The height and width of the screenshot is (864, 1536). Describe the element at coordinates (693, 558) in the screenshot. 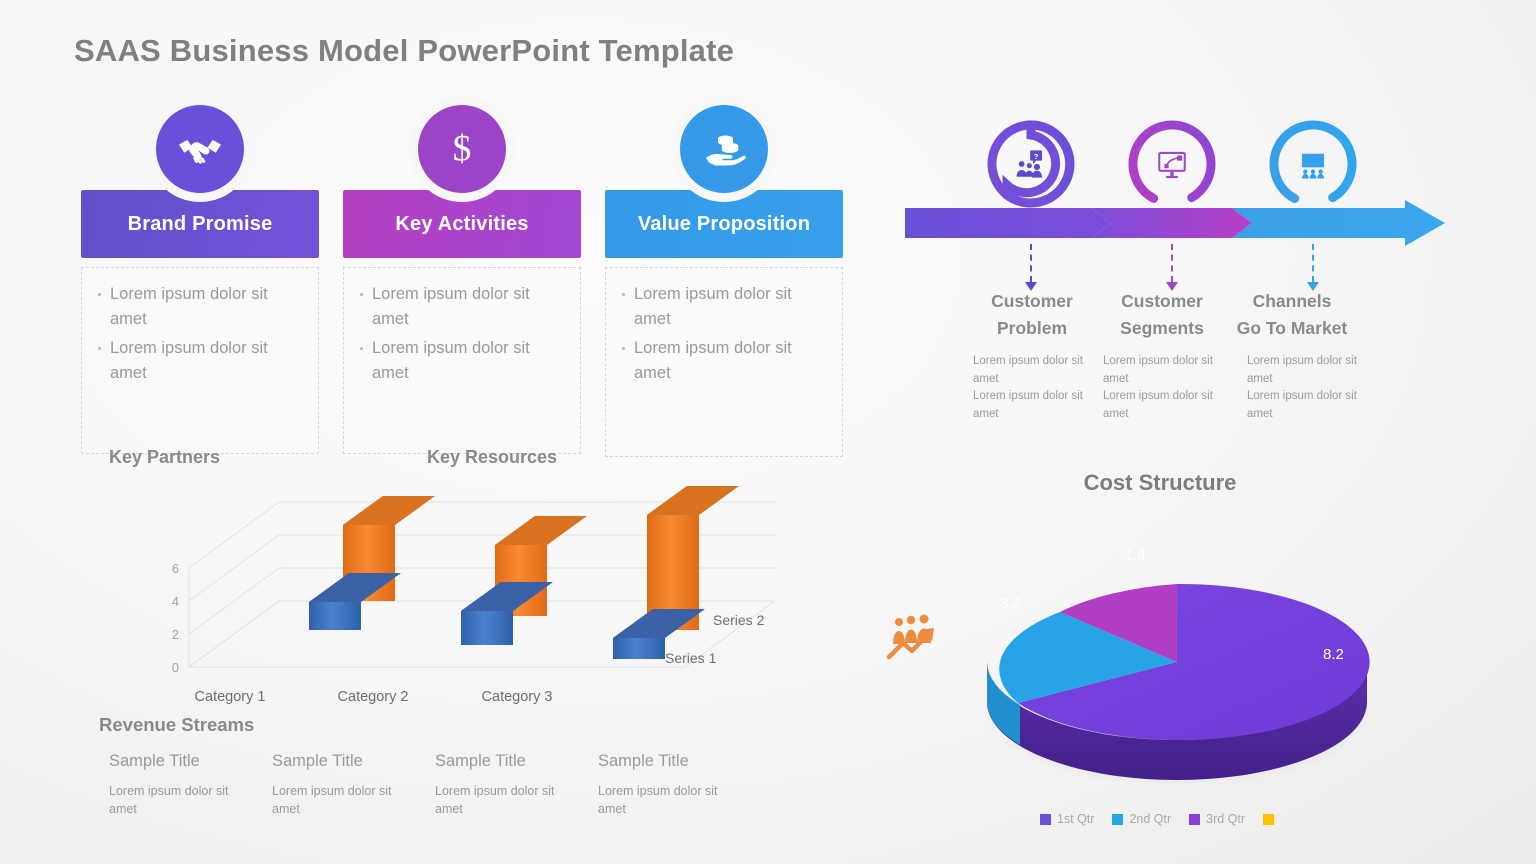

I see `bar-c1-series2` at that location.